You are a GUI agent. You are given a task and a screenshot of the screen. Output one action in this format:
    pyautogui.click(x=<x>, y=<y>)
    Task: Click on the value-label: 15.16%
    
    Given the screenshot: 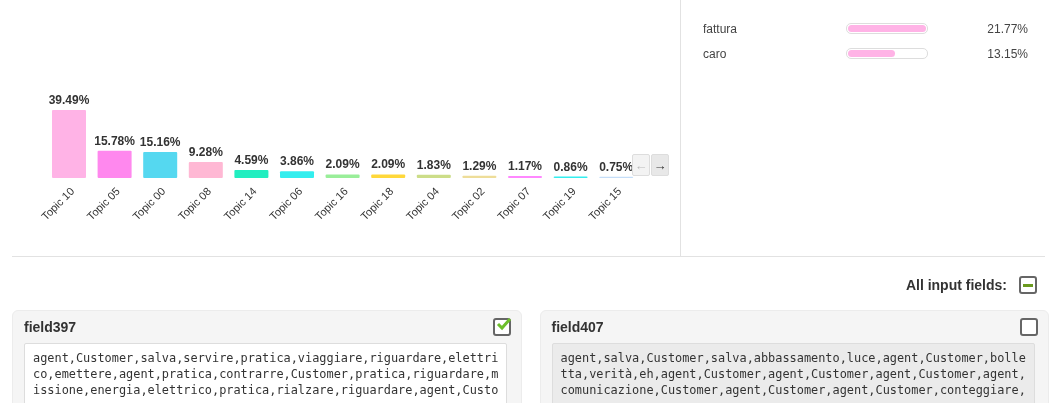 What is the action you would take?
    pyautogui.click(x=160, y=141)
    